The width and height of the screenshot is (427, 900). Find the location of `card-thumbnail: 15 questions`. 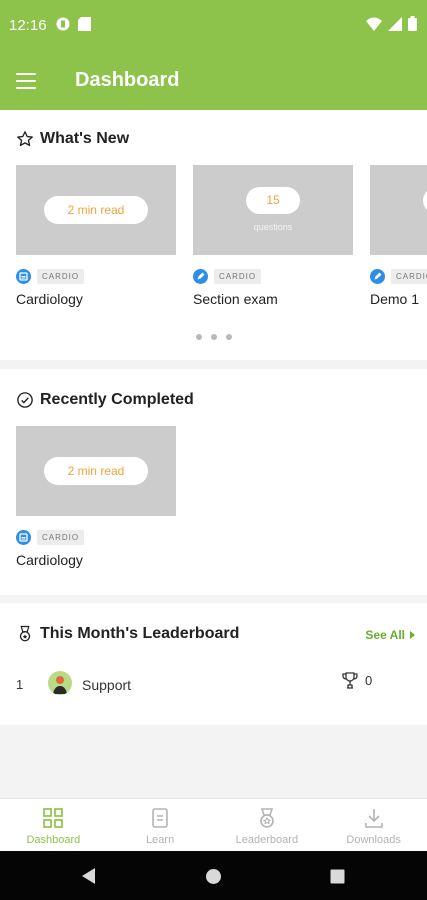

card-thumbnail: 15 questions is located at coordinates (273, 210).